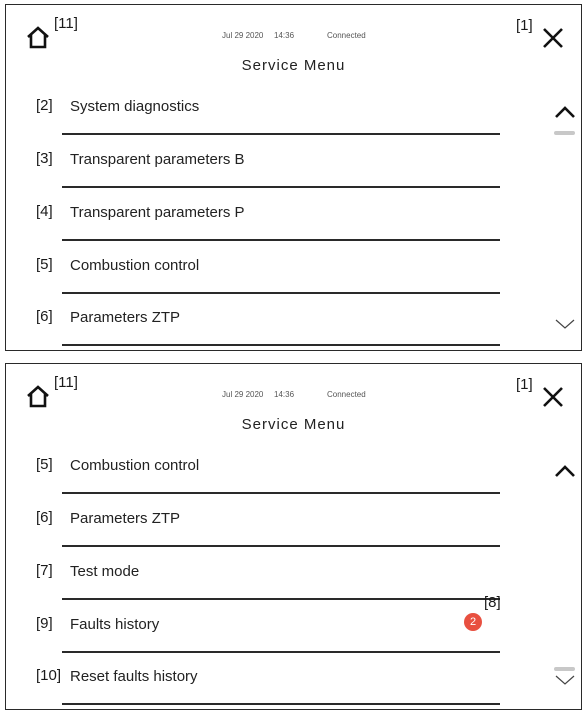 This screenshot has width=588, height=715. Describe the element at coordinates (134, 676) in the screenshot. I see `item-label: Reset faults history` at that location.